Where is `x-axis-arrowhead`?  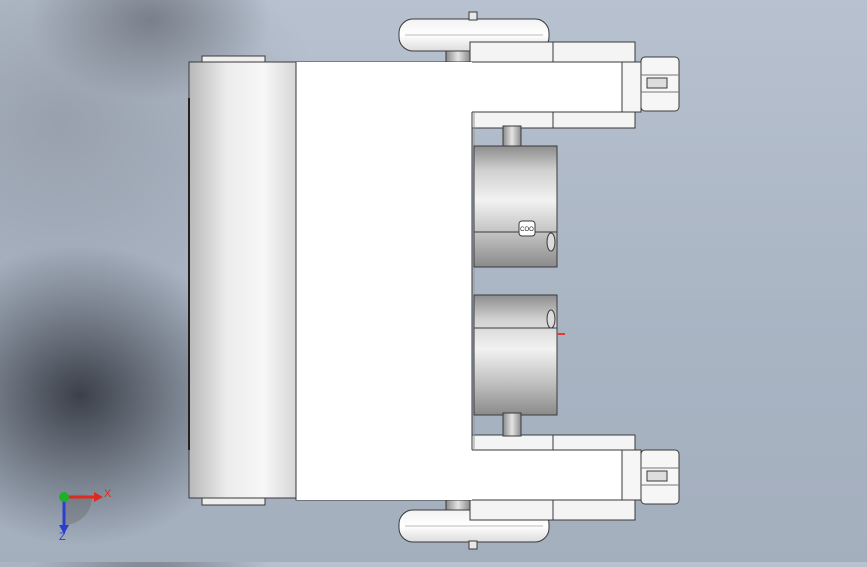 x-axis-arrowhead is located at coordinates (98, 497).